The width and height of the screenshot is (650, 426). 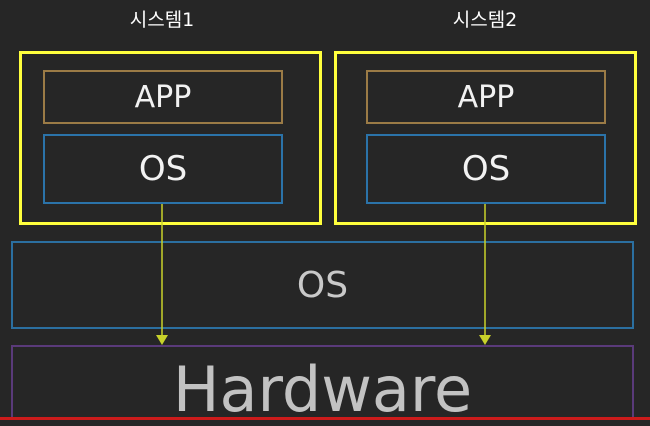 What do you see at coordinates (162, 340) in the screenshot?
I see `system1-arrow-head` at bounding box center [162, 340].